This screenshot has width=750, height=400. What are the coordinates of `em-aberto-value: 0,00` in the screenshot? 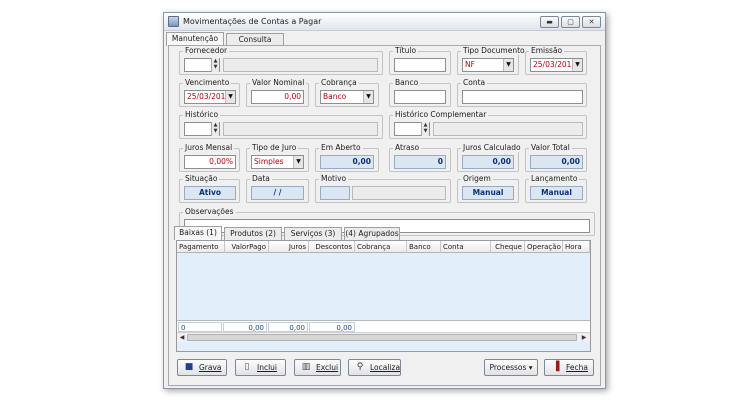 It's located at (347, 162).